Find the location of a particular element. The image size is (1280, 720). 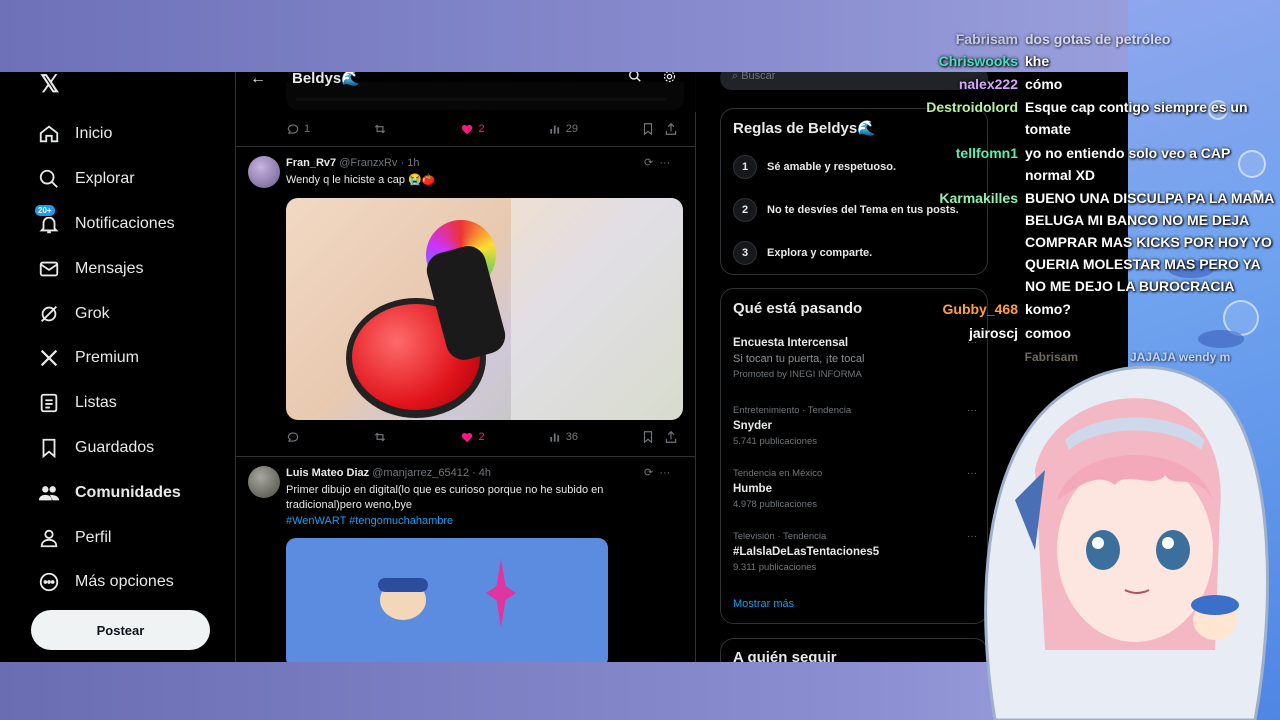

trend-count: 9.311 publicaciones is located at coordinates (775, 567).